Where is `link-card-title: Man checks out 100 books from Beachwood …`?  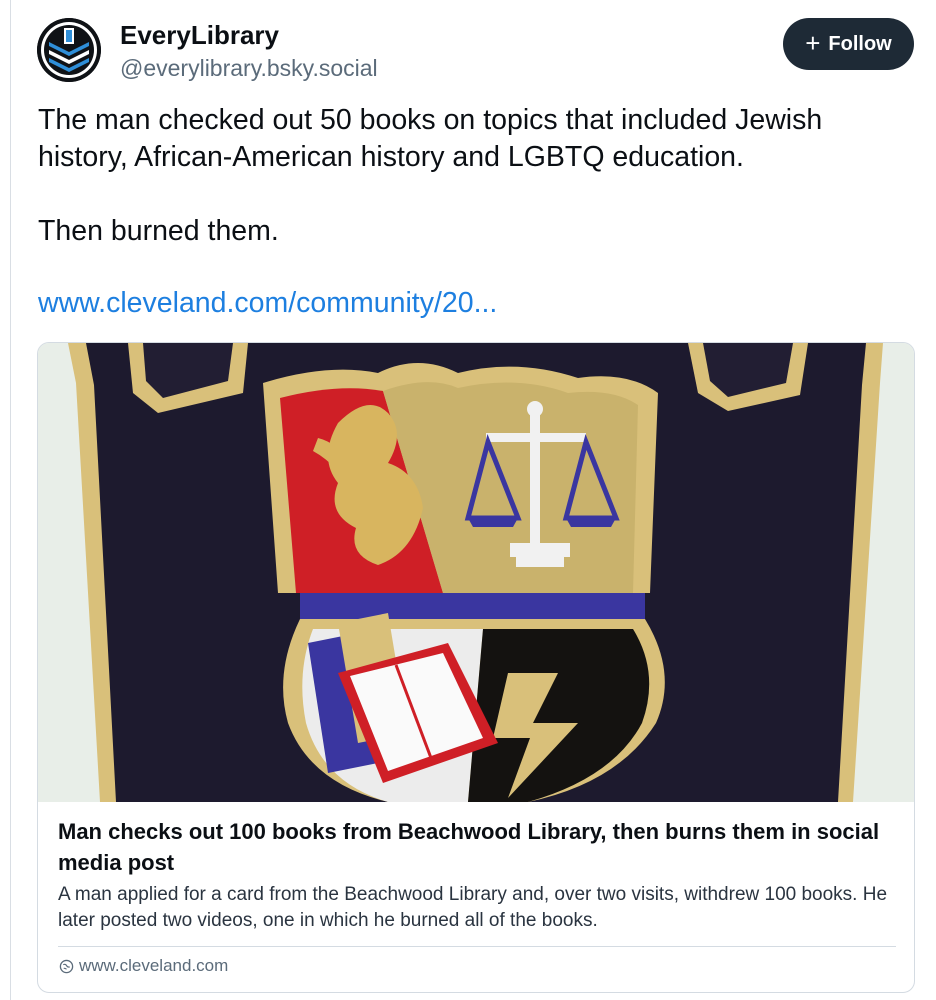
link-card-title: Man checks out 100 books from Beachwood … is located at coordinates (473, 847).